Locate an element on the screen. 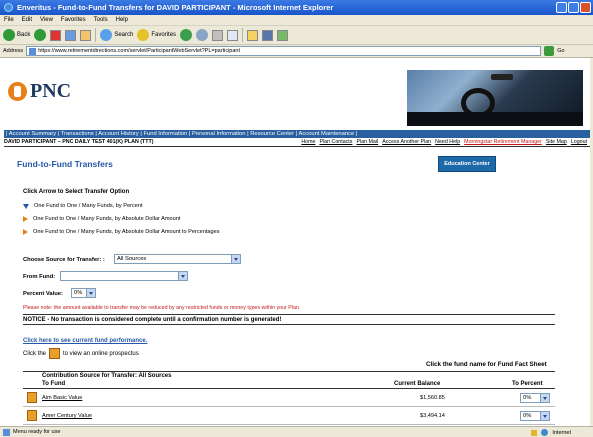  source-select: All Sources is located at coordinates (177, 259).